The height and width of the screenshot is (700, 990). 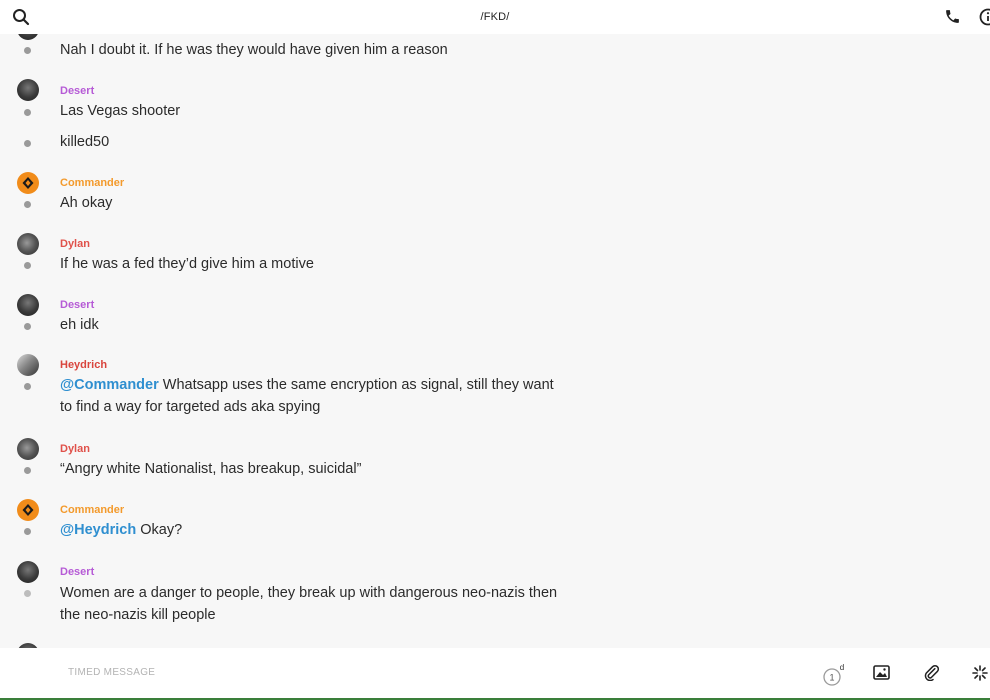 I want to click on message-text: eh idk, so click(x=79, y=325).